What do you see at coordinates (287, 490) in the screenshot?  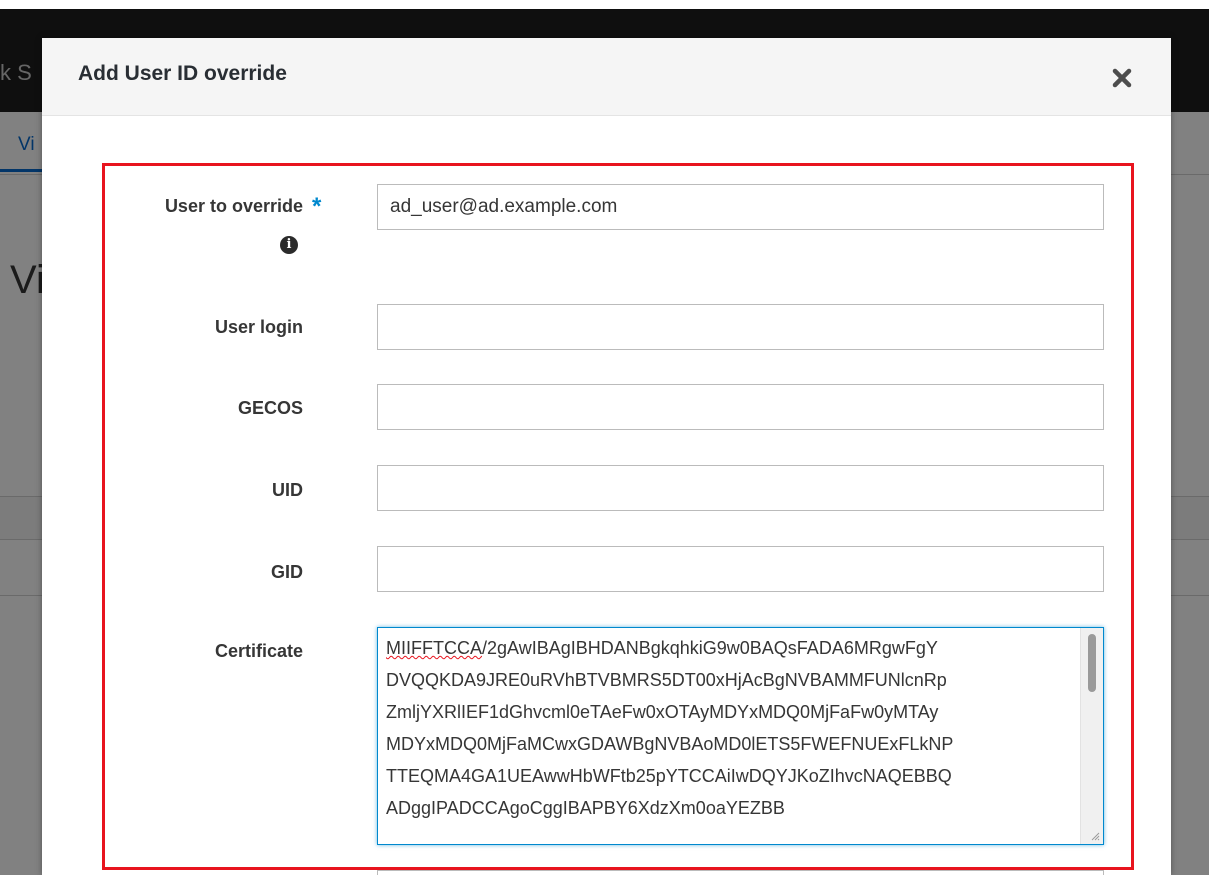 I see `uid-label: UID` at bounding box center [287, 490].